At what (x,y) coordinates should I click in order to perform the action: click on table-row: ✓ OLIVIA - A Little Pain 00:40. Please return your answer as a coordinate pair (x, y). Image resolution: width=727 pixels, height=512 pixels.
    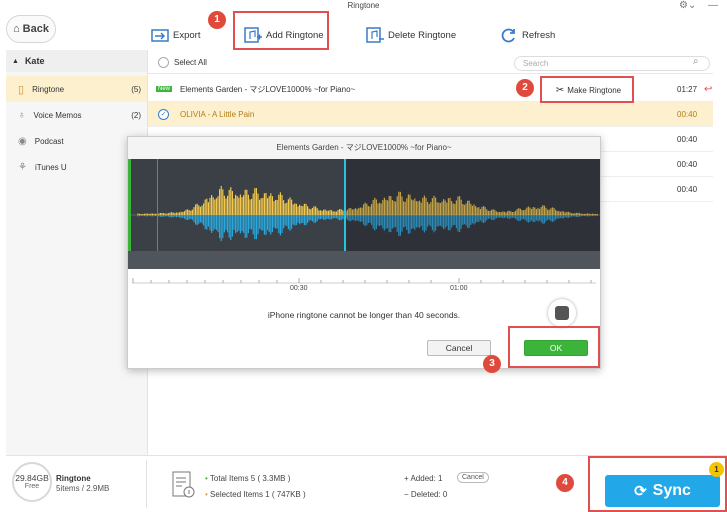
    Looking at the image, I should click on (430, 114).